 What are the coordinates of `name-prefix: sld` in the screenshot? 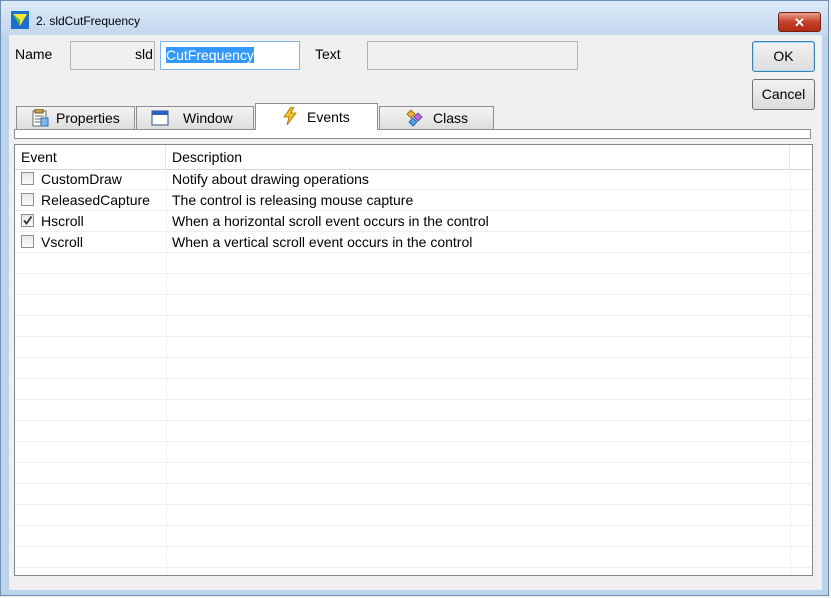 It's located at (144, 54).